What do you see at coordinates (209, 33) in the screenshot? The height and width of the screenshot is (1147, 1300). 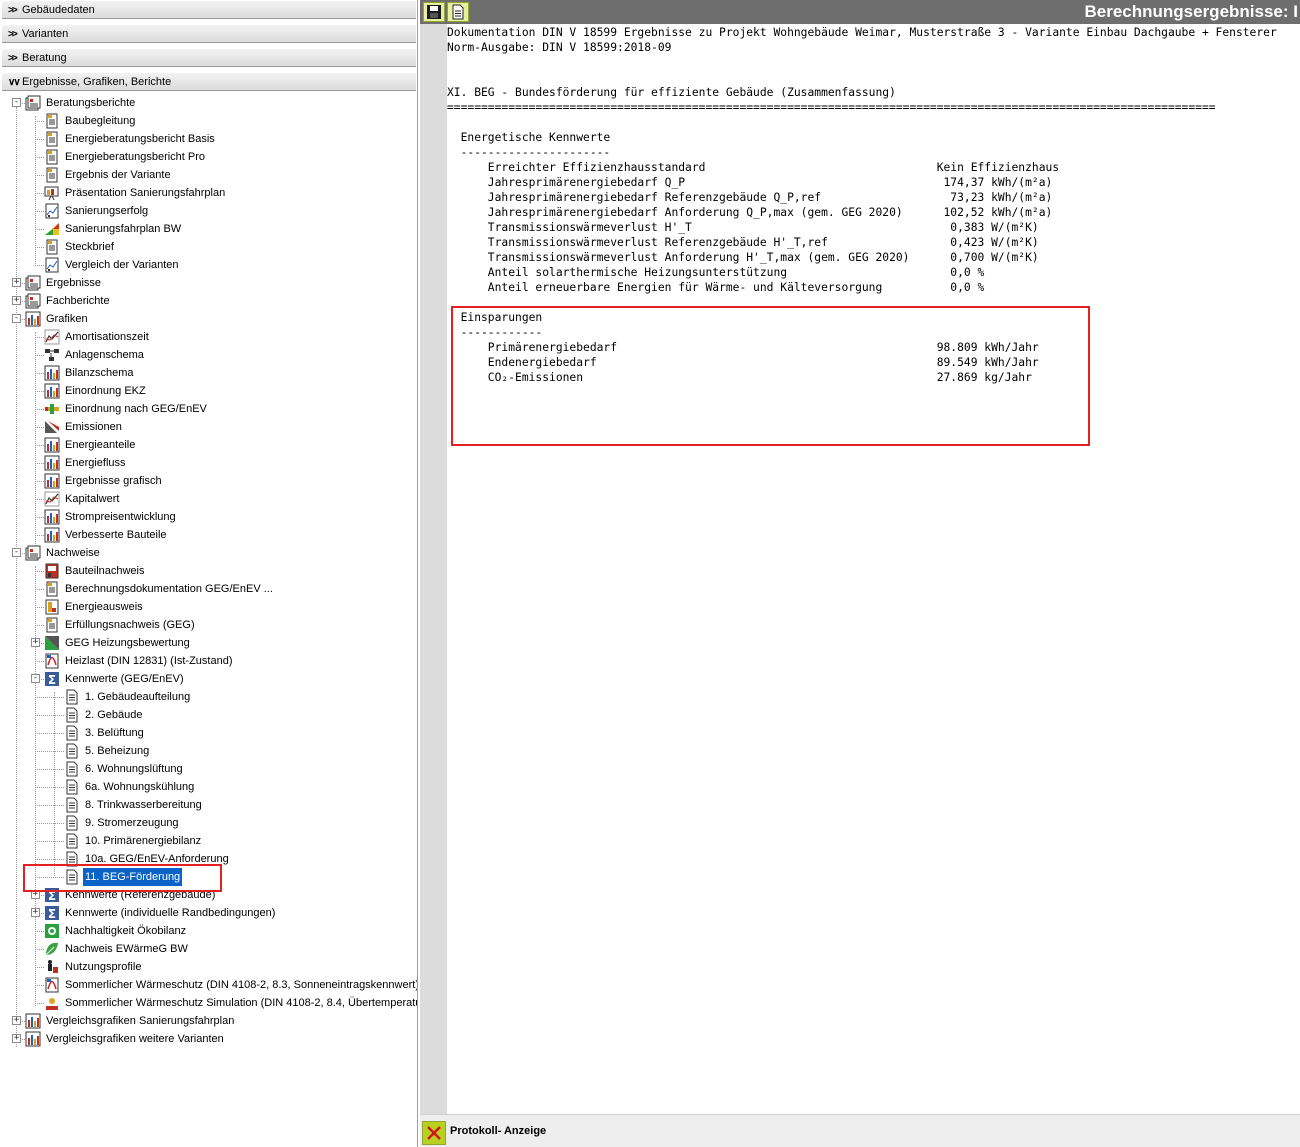 I see `accordion-varianten: >> Varianten` at bounding box center [209, 33].